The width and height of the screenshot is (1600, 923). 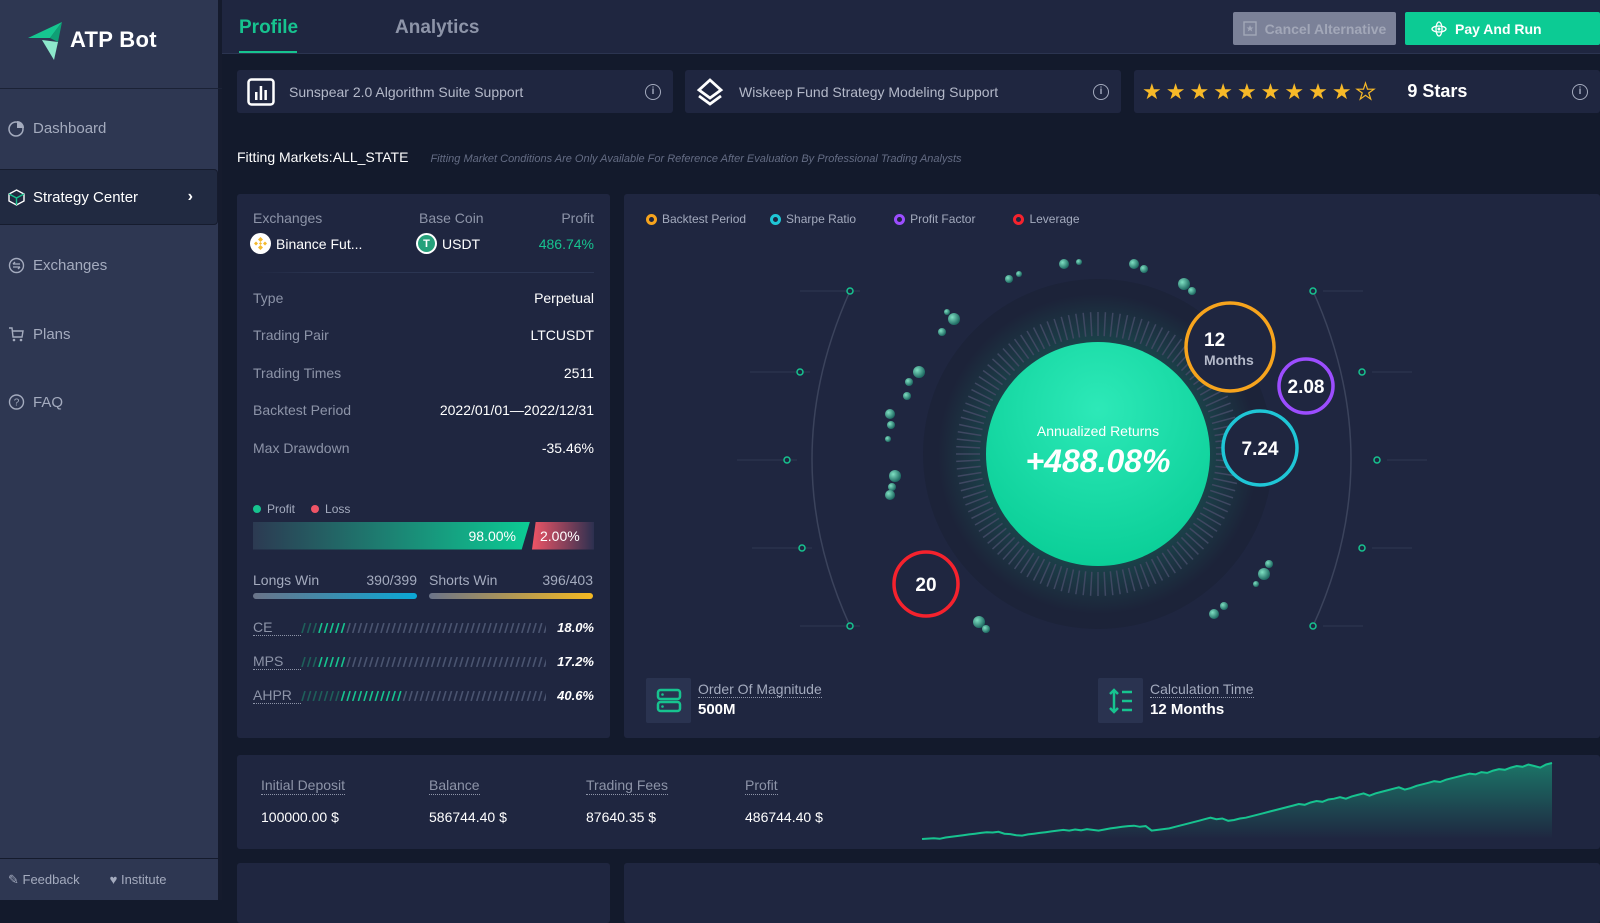 I want to click on shorts-win-bar, so click(x=511, y=595).